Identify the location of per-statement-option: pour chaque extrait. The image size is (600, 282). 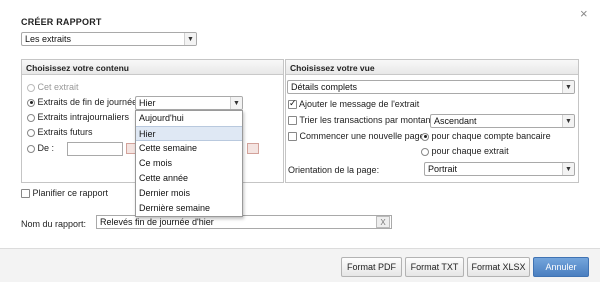
(465, 151).